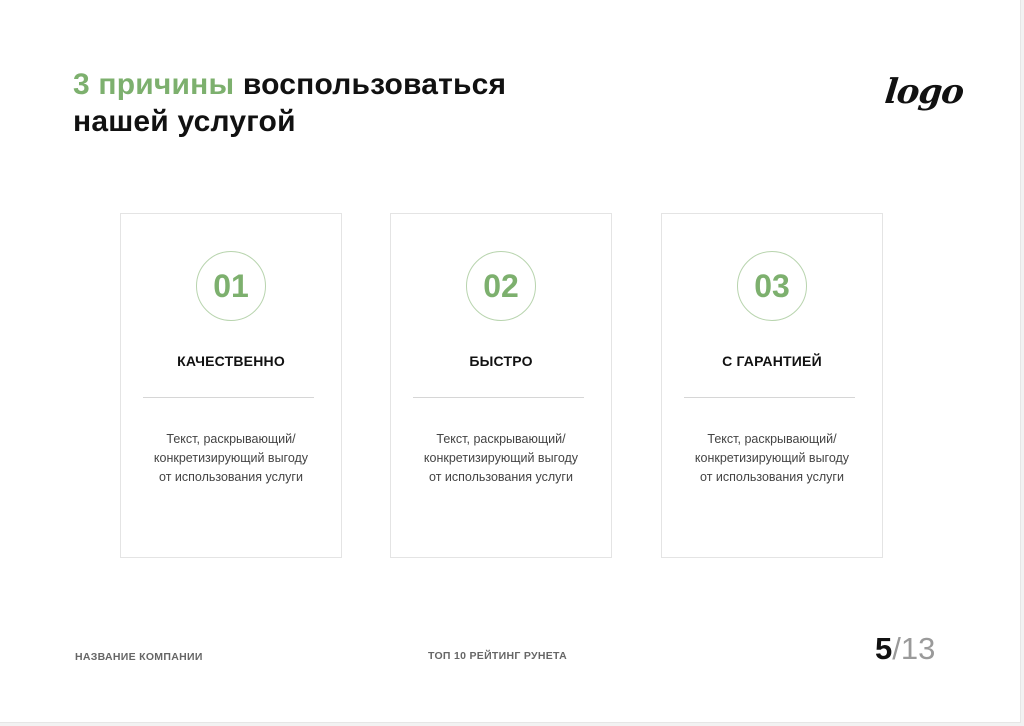  Describe the element at coordinates (497, 656) in the screenshot. I see `footer-tagline: ТОП 10 РЕЙТИНГ РУНЕТА` at that location.